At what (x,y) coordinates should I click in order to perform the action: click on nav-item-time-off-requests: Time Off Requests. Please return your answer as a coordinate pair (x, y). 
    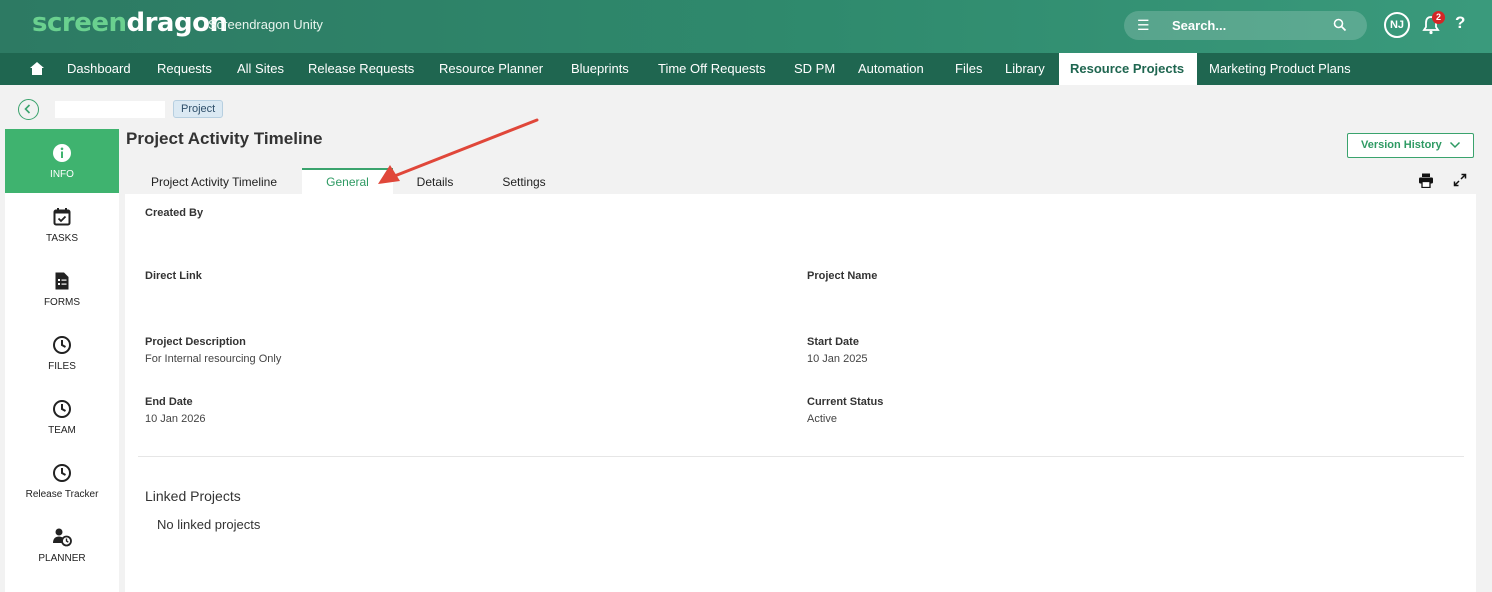
    Looking at the image, I should click on (712, 69).